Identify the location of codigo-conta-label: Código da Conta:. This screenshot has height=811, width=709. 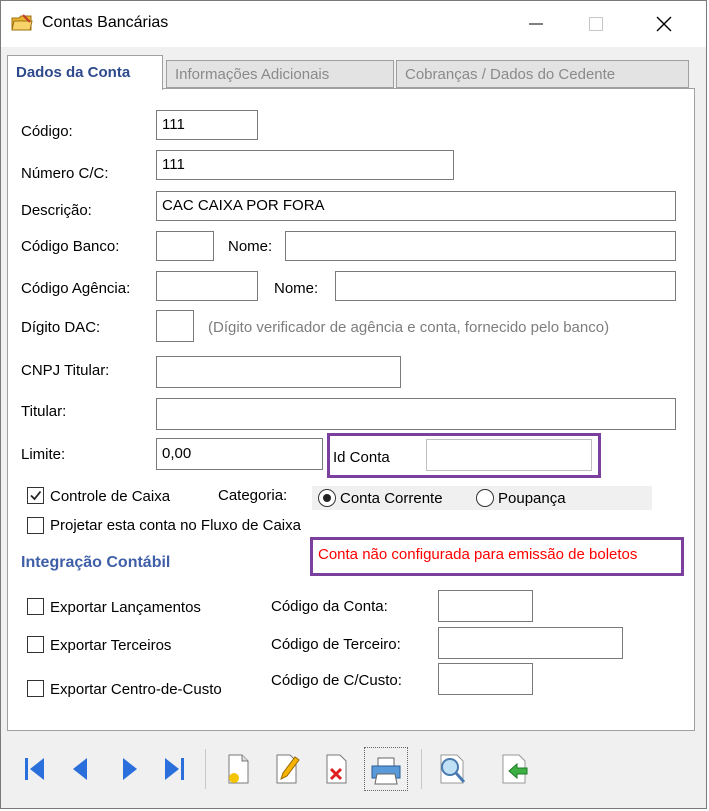
(329, 606).